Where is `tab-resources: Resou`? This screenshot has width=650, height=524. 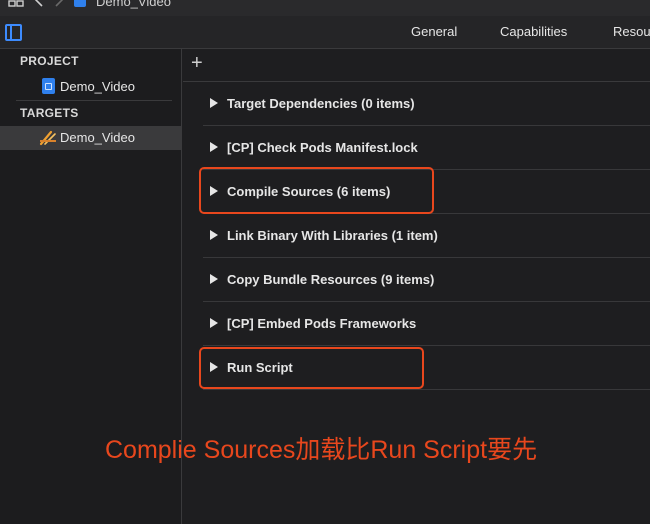
tab-resources: Resou is located at coordinates (631, 31).